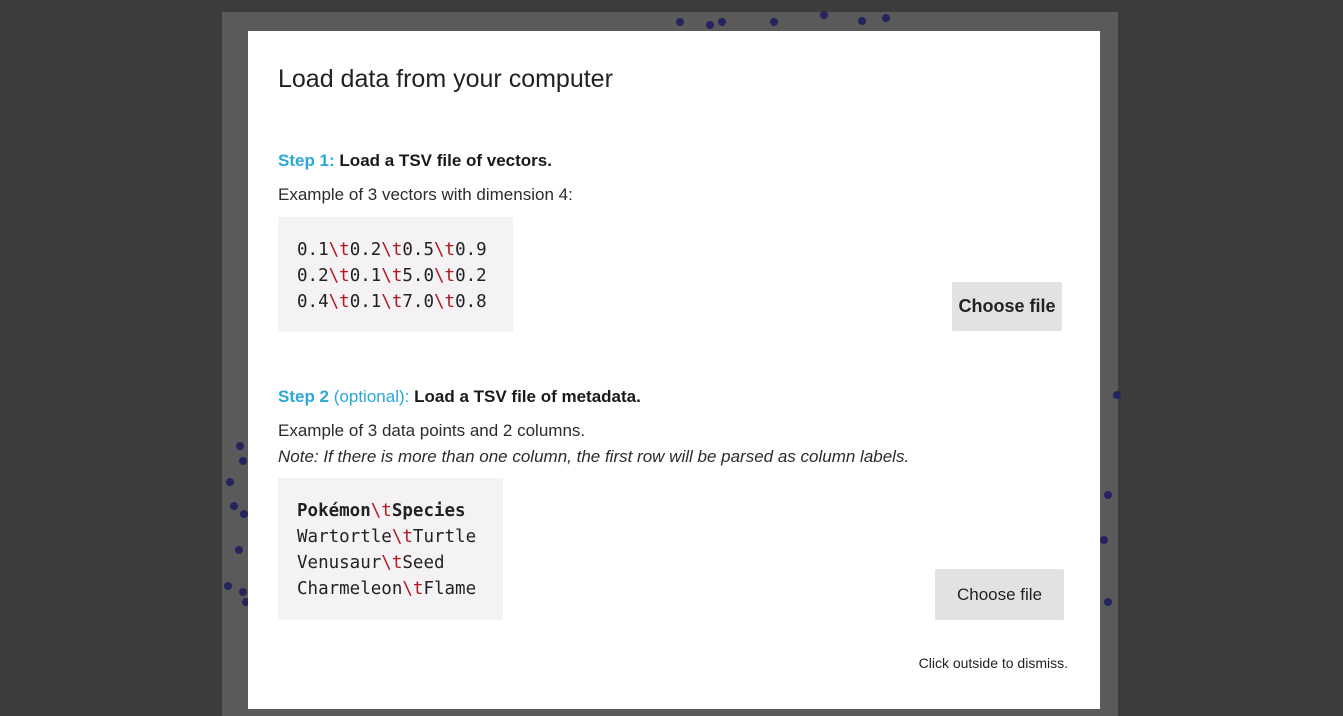 The image size is (1343, 716). Describe the element at coordinates (418, 250) in the screenshot. I see `code-cell: 0.5` at that location.